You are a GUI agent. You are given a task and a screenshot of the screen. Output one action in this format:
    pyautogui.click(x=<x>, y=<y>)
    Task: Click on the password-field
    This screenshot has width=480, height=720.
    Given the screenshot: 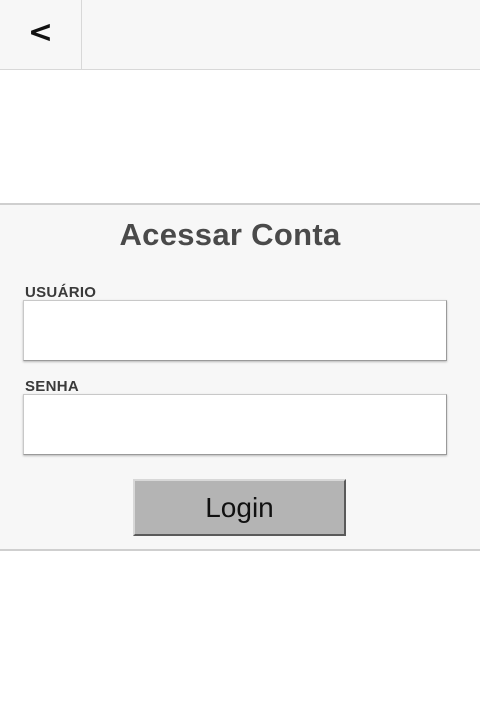 What is the action you would take?
    pyautogui.click(x=235, y=424)
    